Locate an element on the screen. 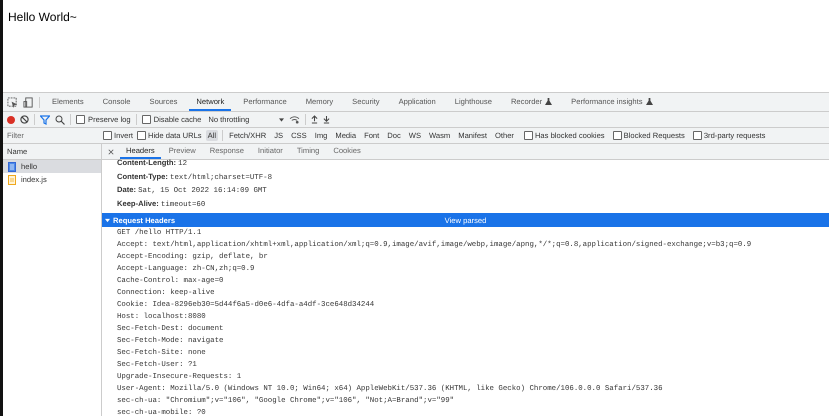  upload-icon is located at coordinates (314, 119).